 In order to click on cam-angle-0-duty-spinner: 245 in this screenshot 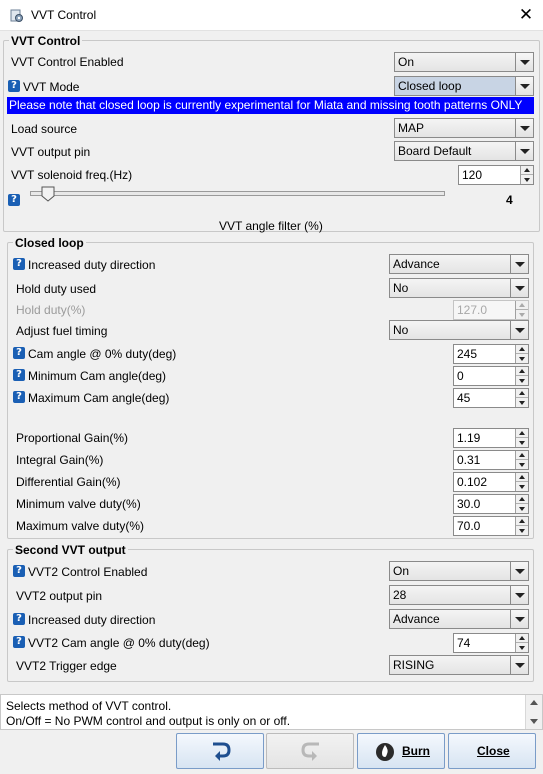, I will do `click(491, 354)`.